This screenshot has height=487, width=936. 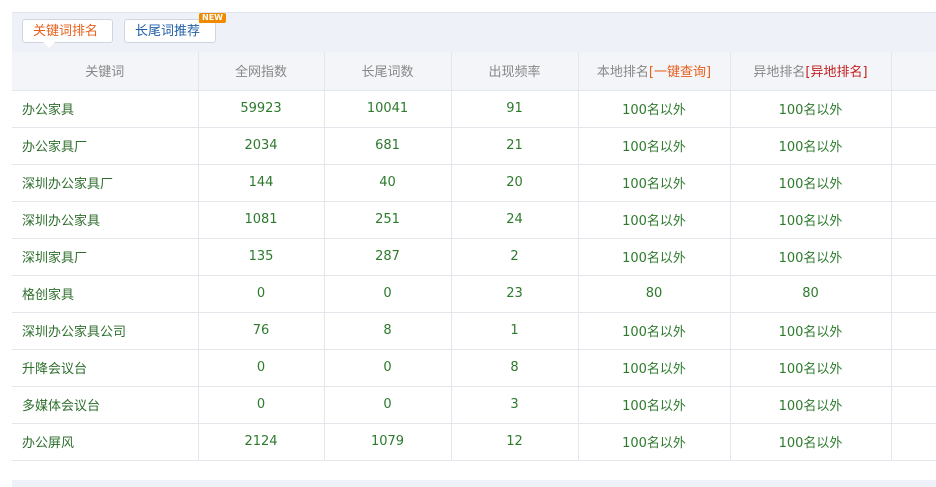 I want to click on longtail-cell: 10041, so click(x=388, y=109).